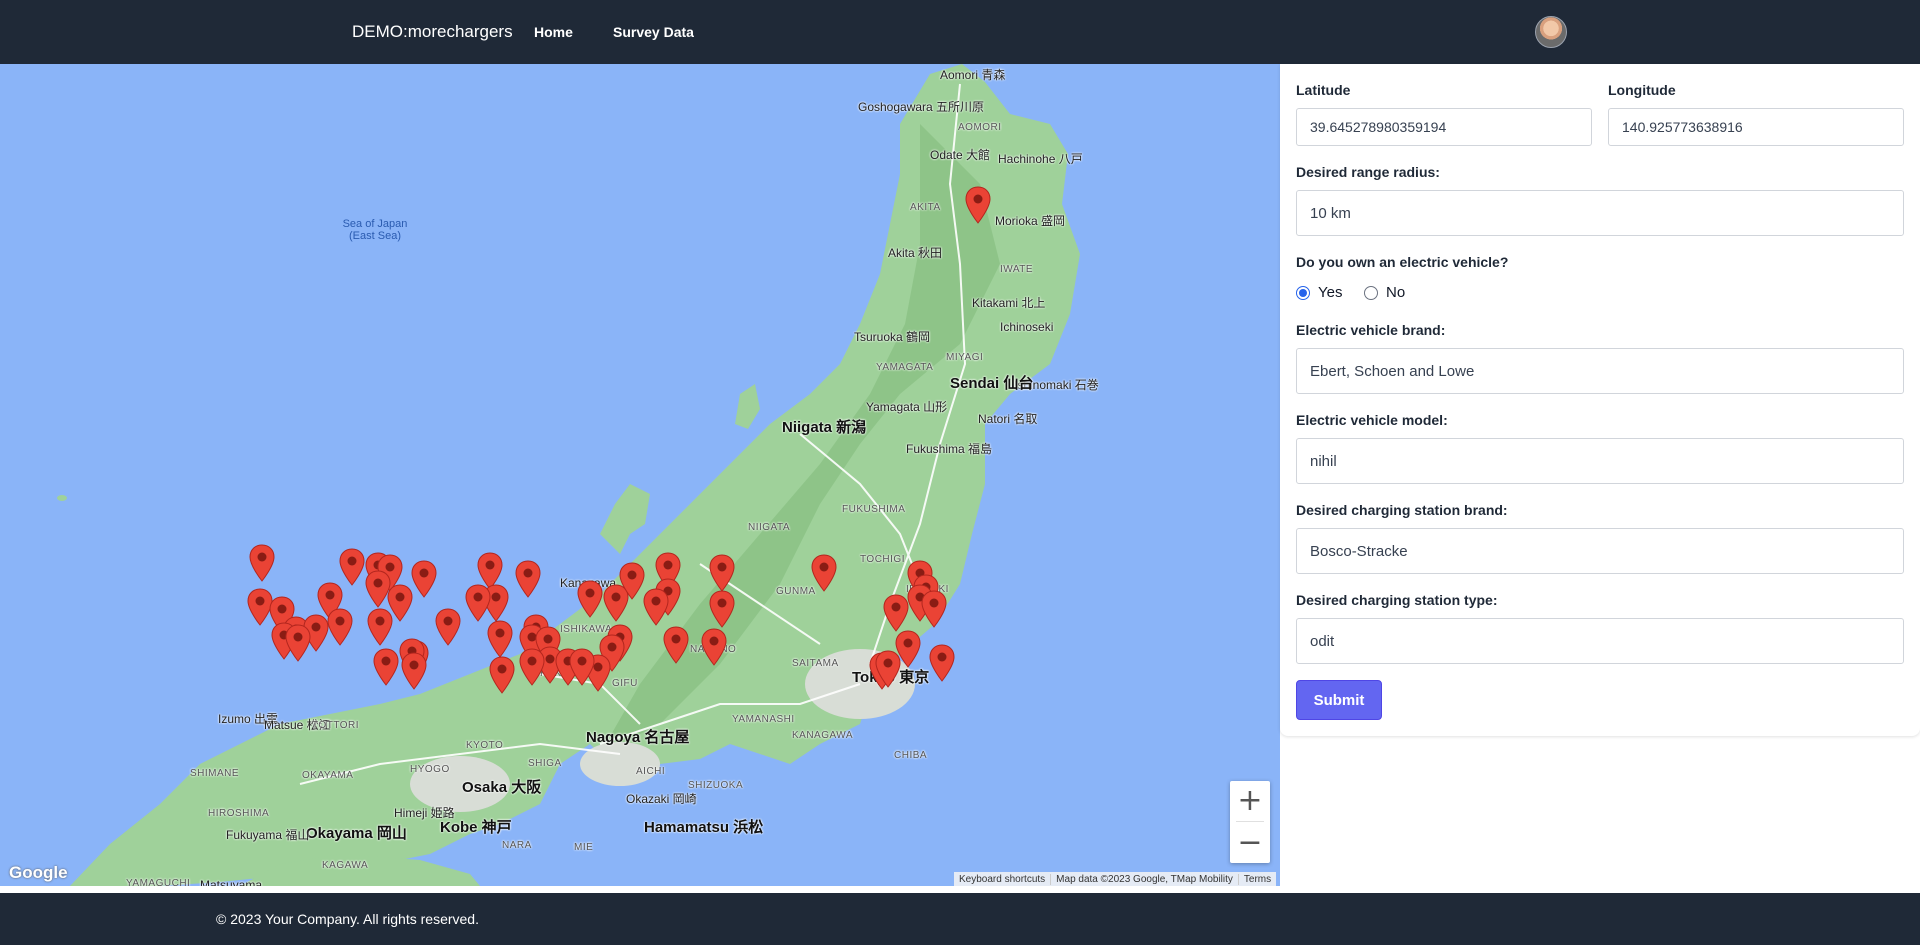 The image size is (1920, 945). Describe the element at coordinates (215, 773) in the screenshot. I see `map-label: SHIMANE` at that location.